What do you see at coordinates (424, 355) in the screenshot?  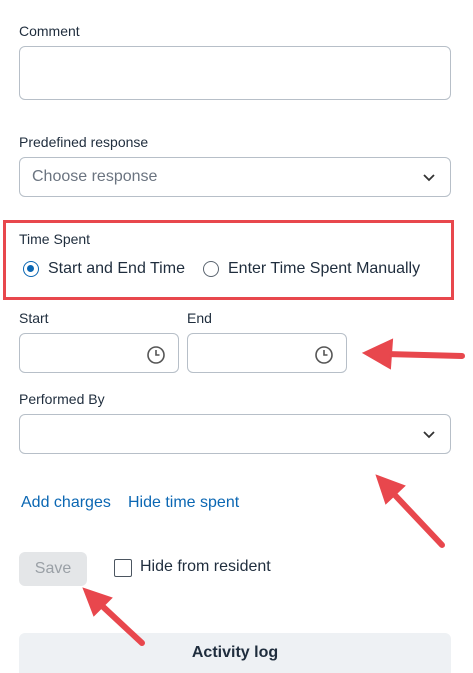 I see `annotation-arrow-end` at bounding box center [424, 355].